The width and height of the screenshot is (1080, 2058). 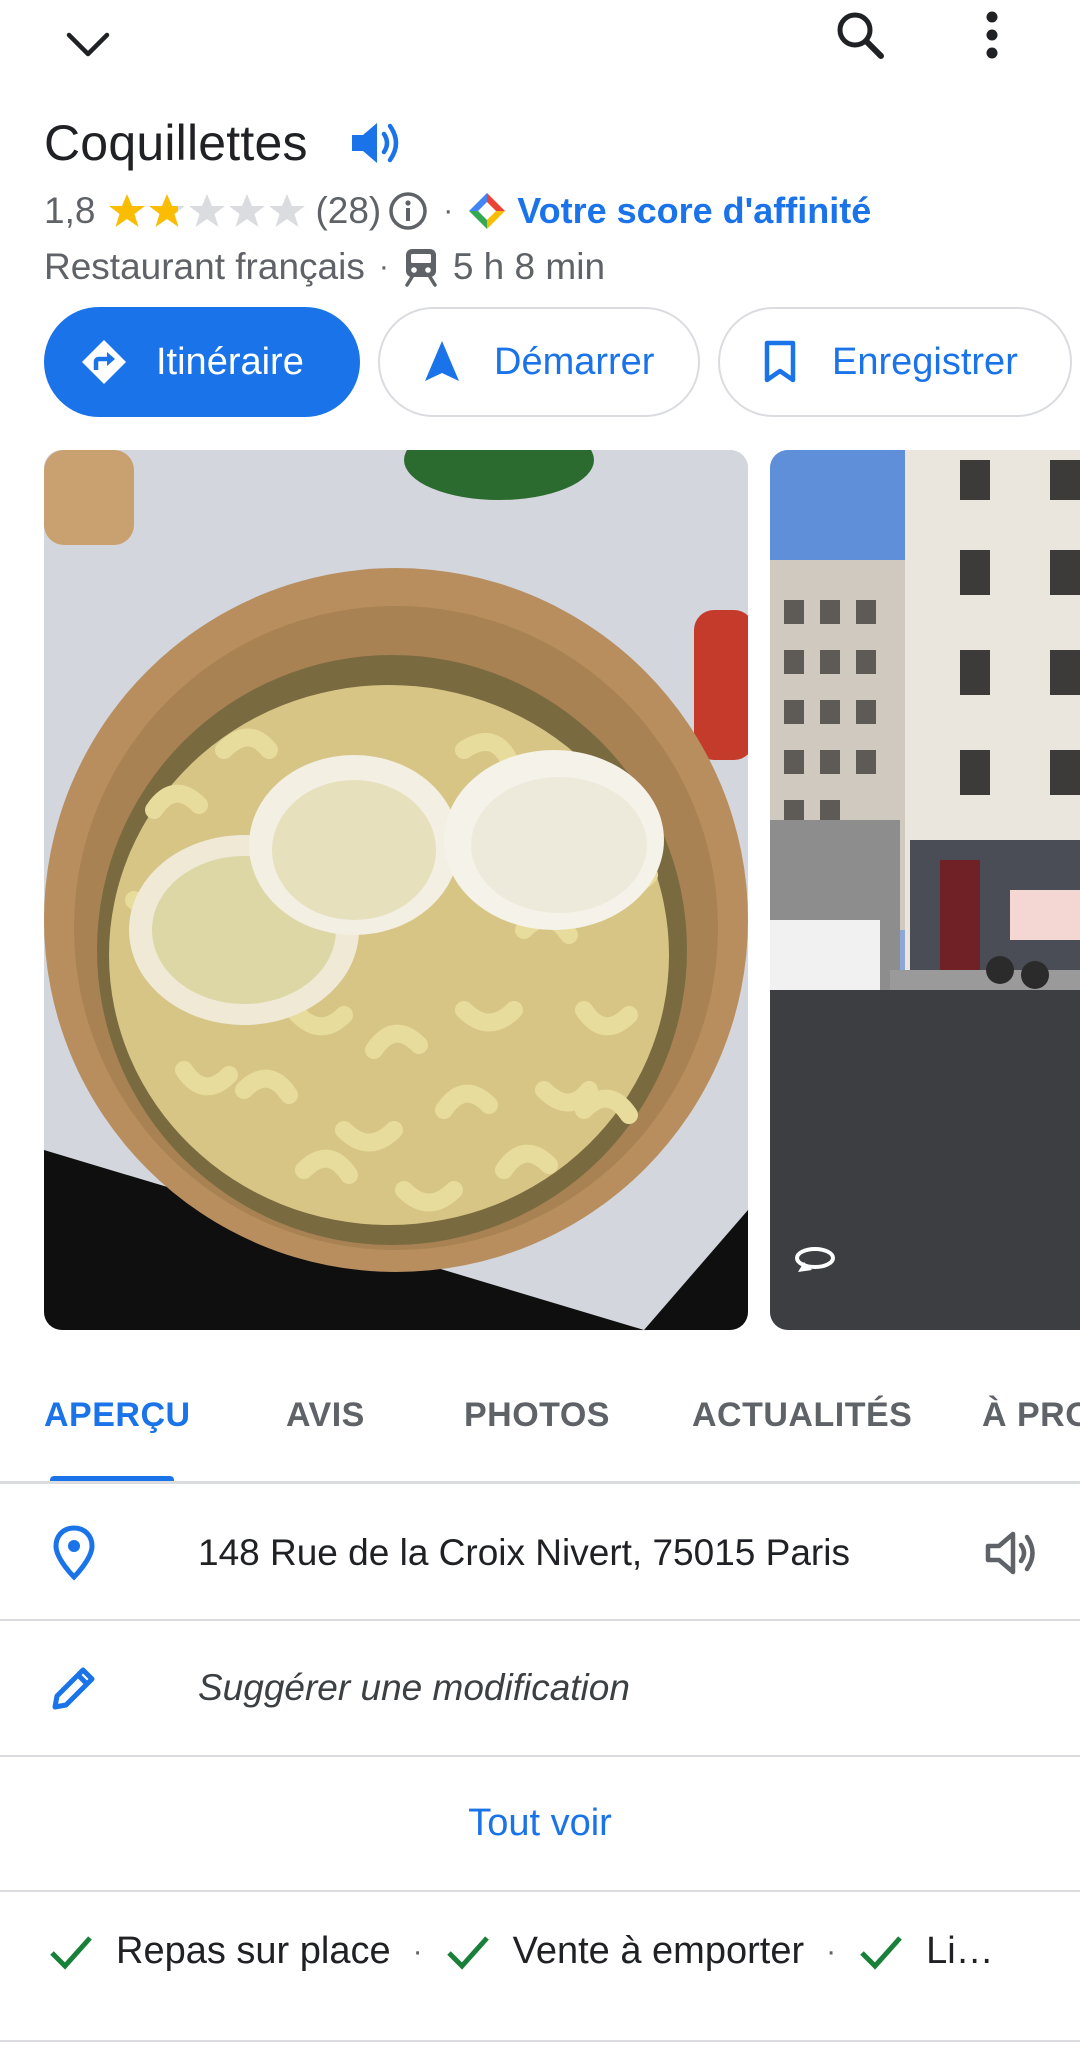 What do you see at coordinates (204, 266) in the screenshot?
I see `place-category: Restaurant français` at bounding box center [204, 266].